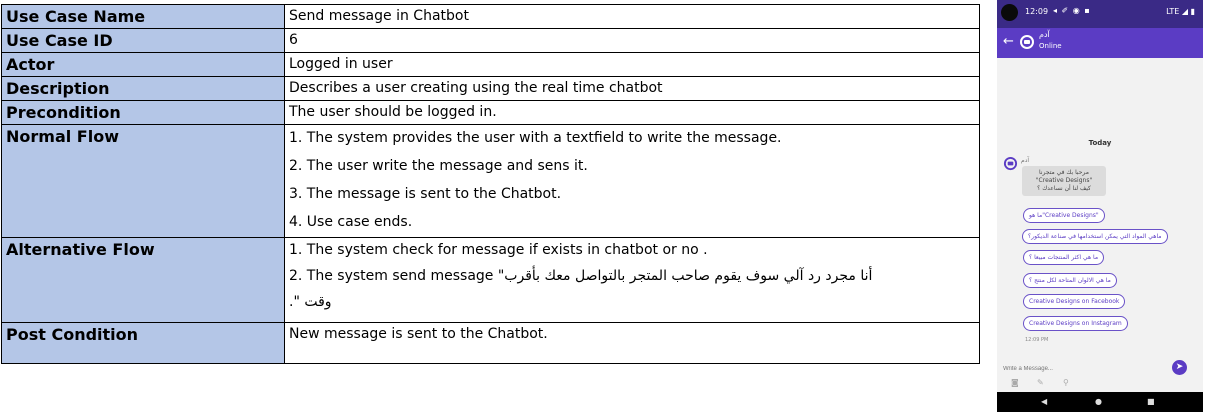  Describe the element at coordinates (632, 112) in the screenshot. I see `row-value-precondition: The user should be logged in.` at that location.